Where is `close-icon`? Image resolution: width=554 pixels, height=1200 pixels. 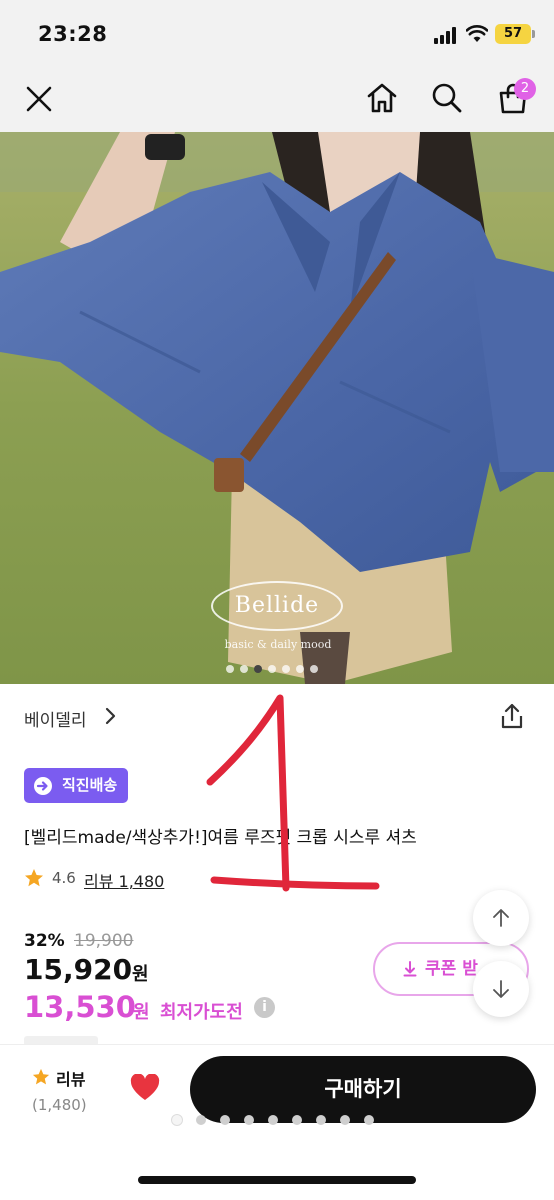 close-icon is located at coordinates (39, 99).